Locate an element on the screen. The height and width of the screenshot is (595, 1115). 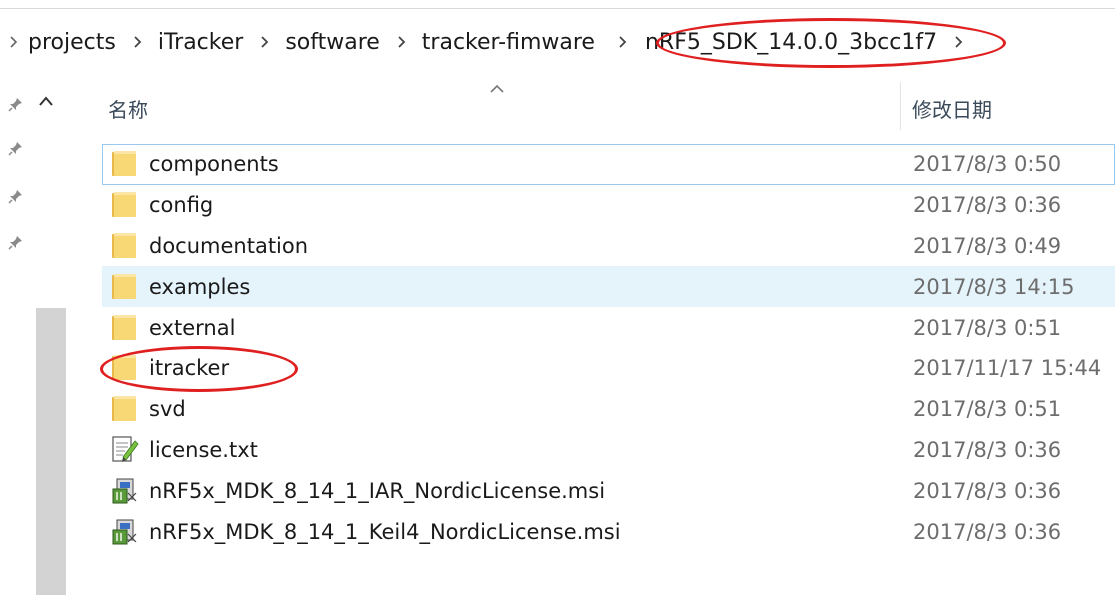
file-name: itracker is located at coordinates (189, 368).